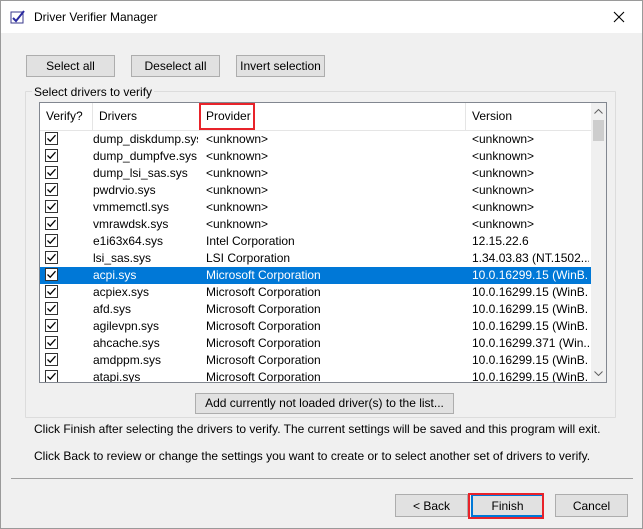  I want to click on group-label: Select drivers to verify, so click(93, 92).